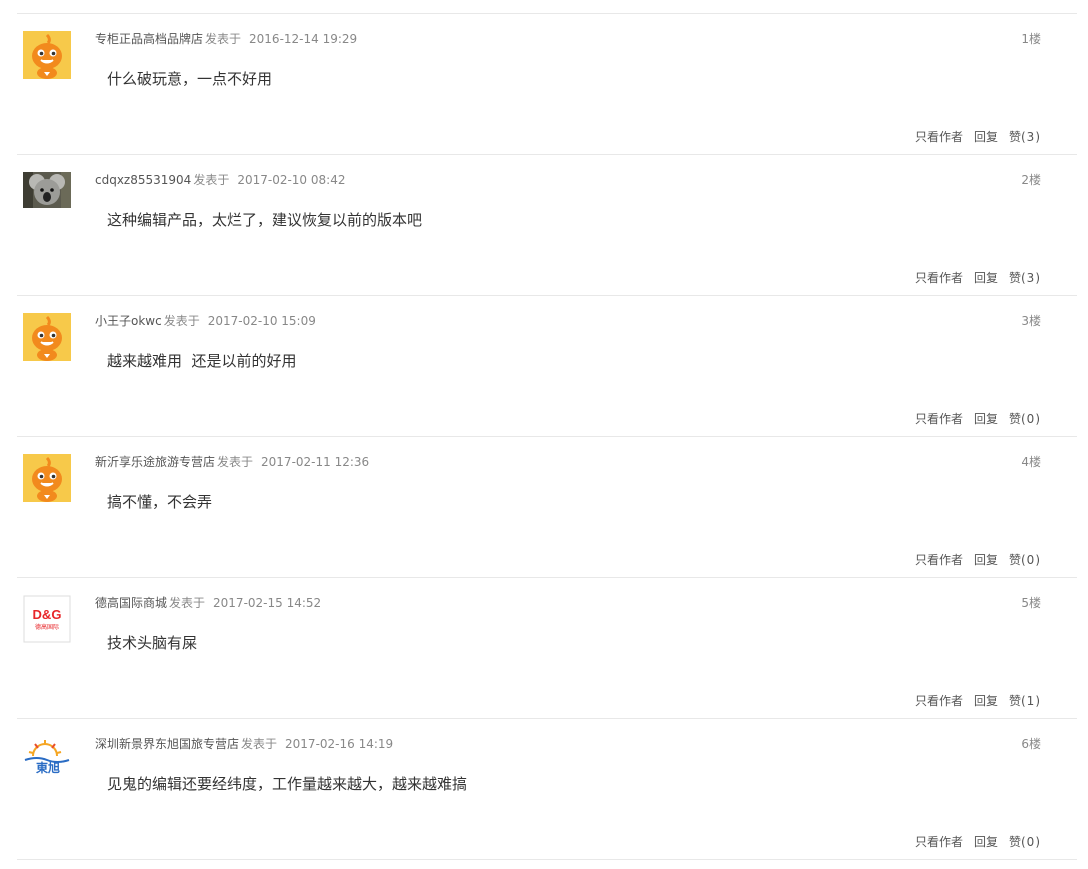 This screenshot has height=869, width=1088. What do you see at coordinates (267, 603) in the screenshot?
I see `post-time: 2017-02-15 14:52` at bounding box center [267, 603].